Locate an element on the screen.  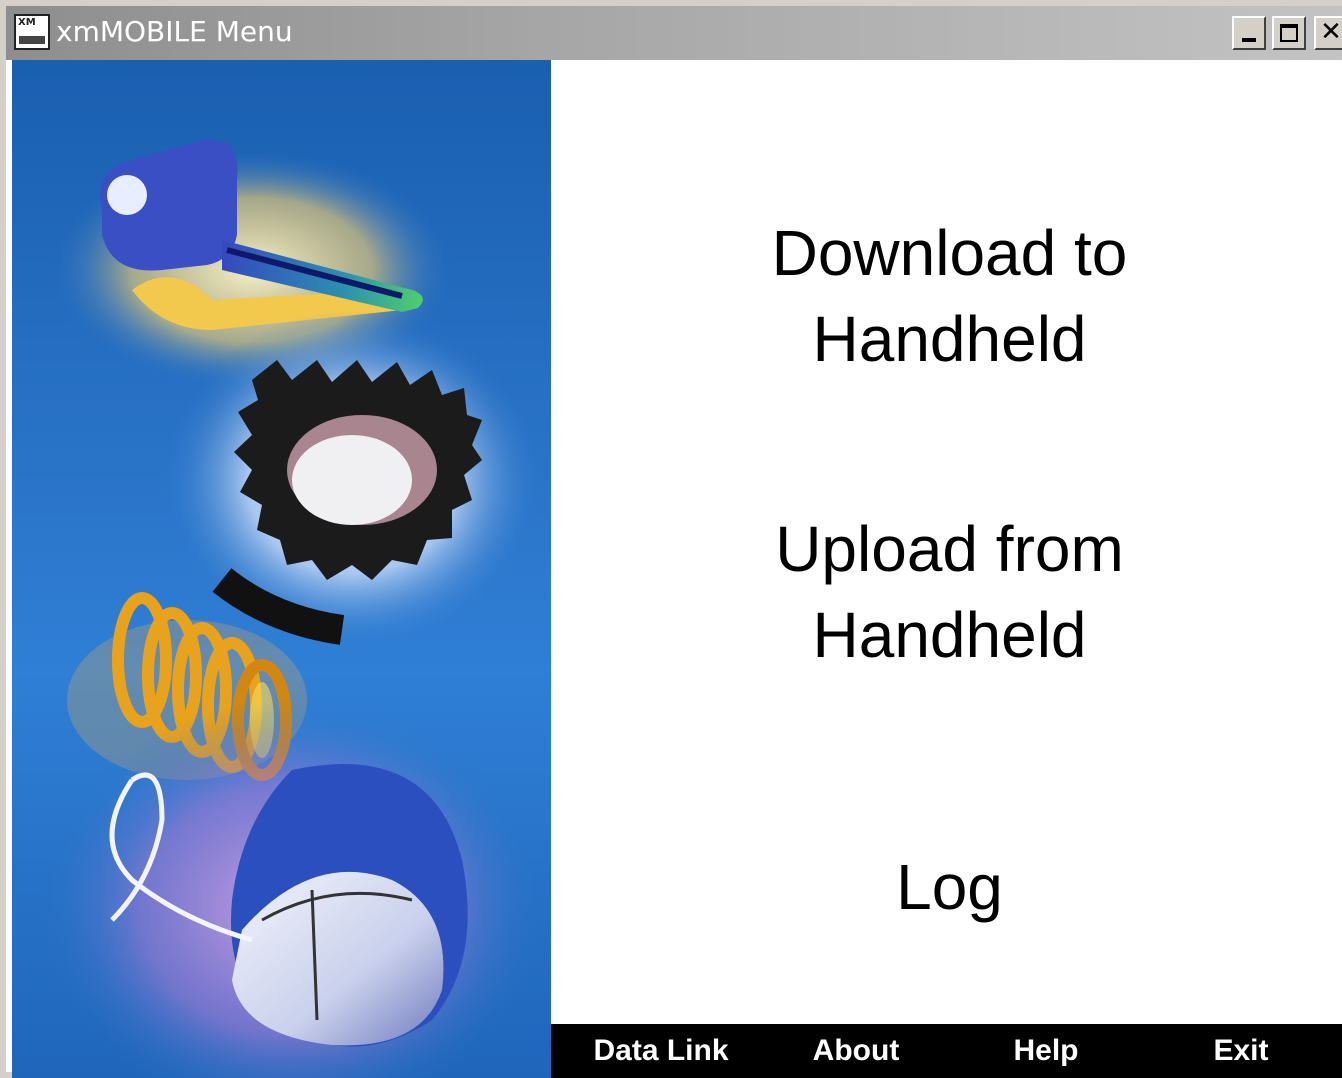
log-label: Log is located at coordinates (949, 887).